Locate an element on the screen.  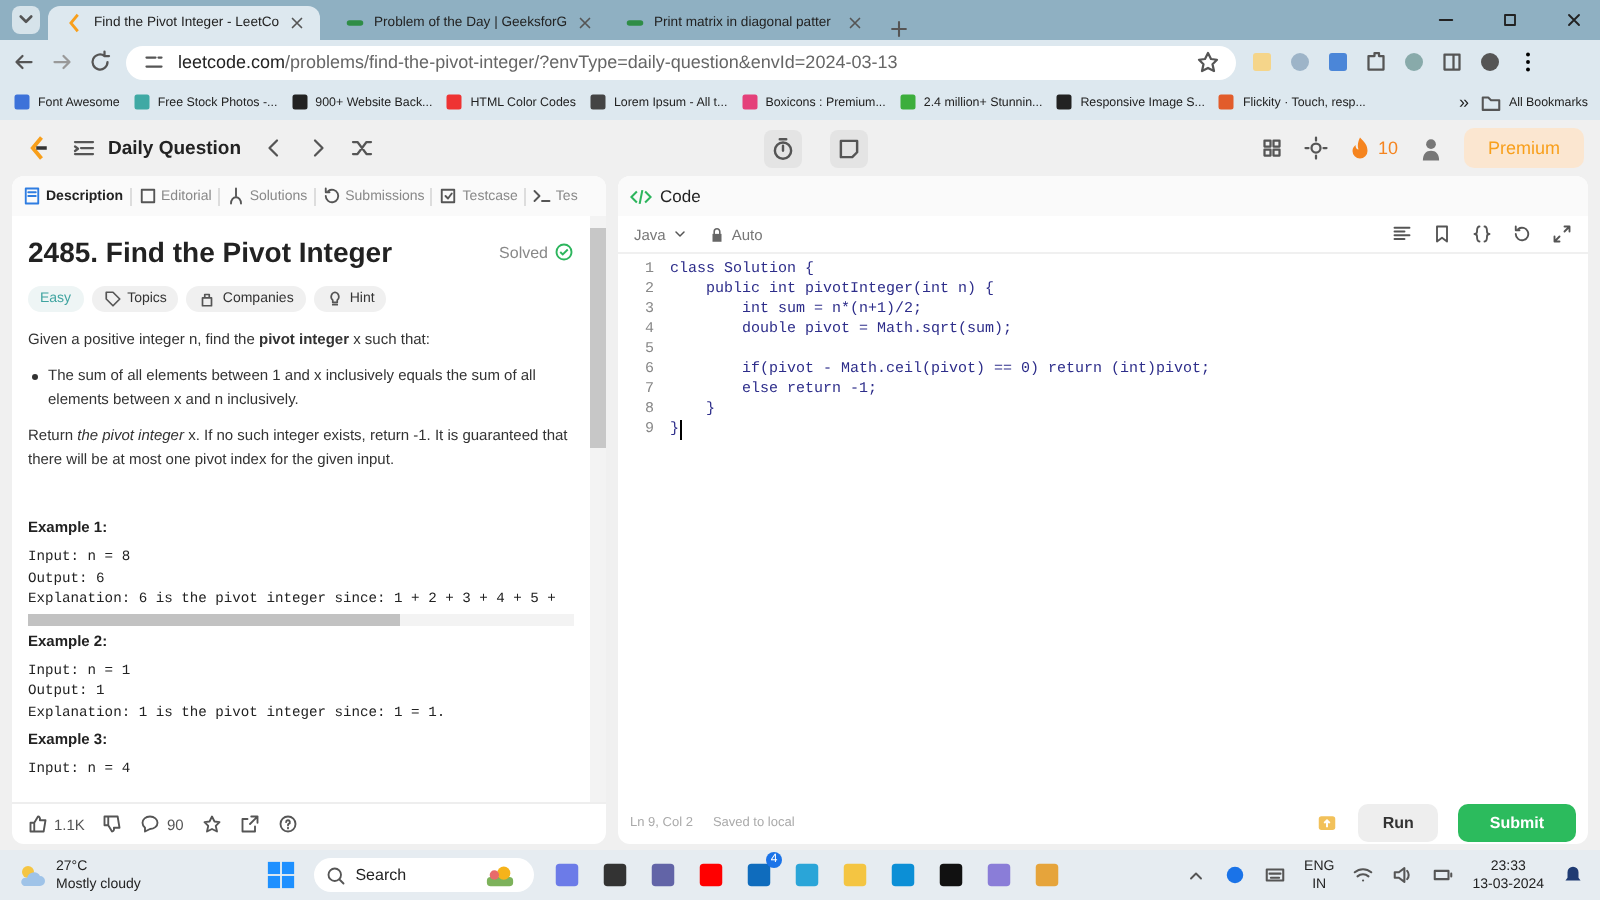
format-icon is located at coordinates (1402, 234).